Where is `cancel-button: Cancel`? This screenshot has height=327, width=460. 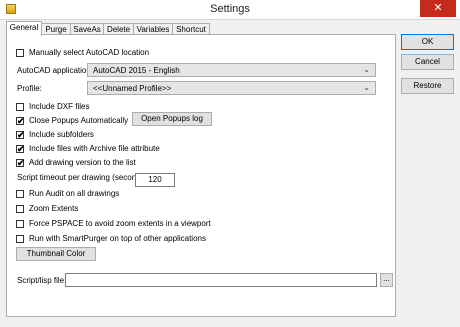
cancel-button: Cancel is located at coordinates (427, 62).